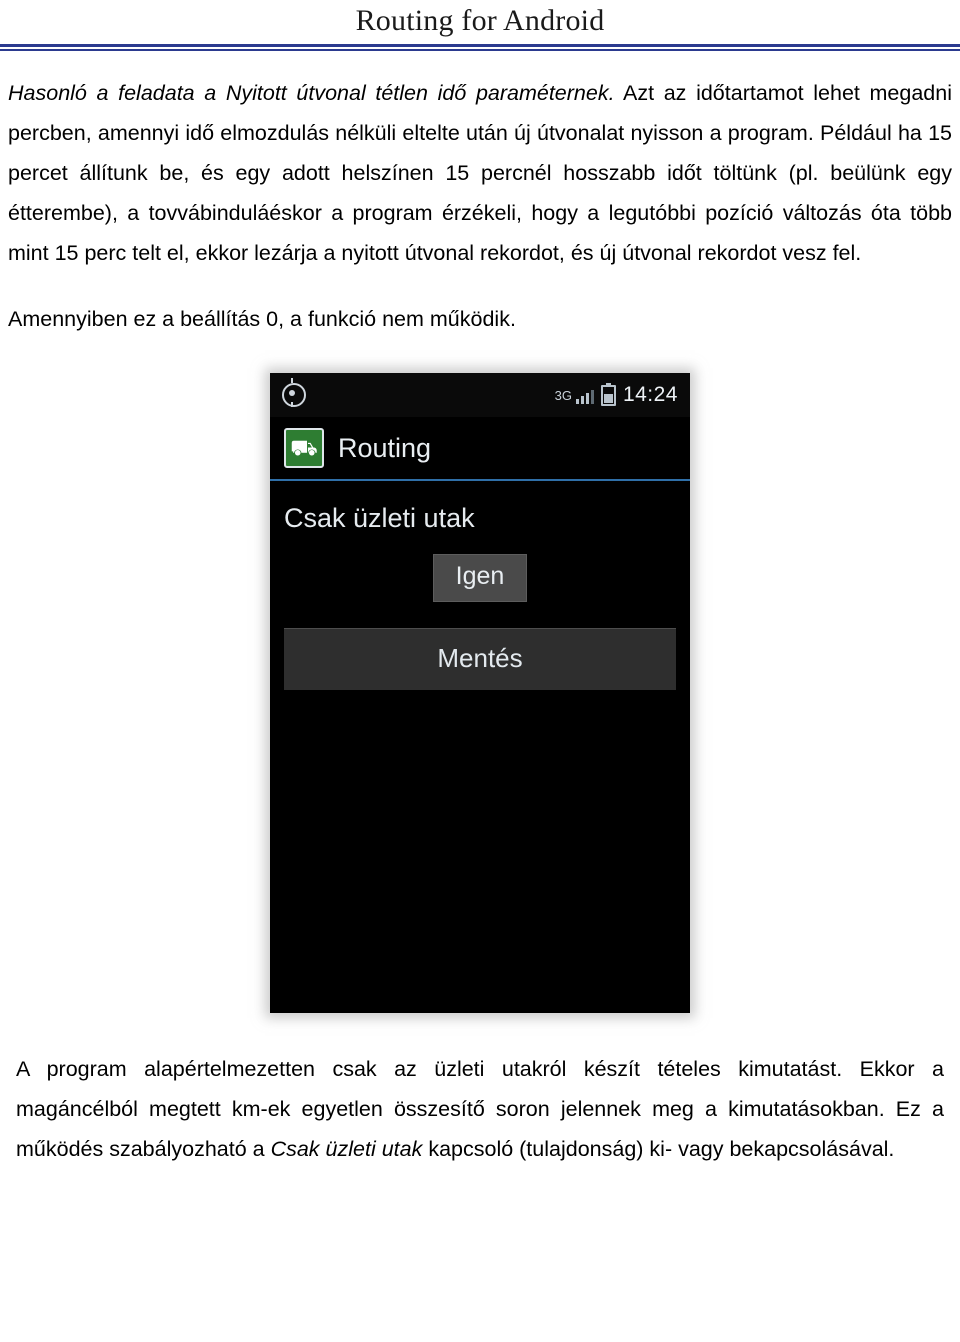 This screenshot has width=960, height=1342. Describe the element at coordinates (584, 395) in the screenshot. I see `signal-icon` at that location.